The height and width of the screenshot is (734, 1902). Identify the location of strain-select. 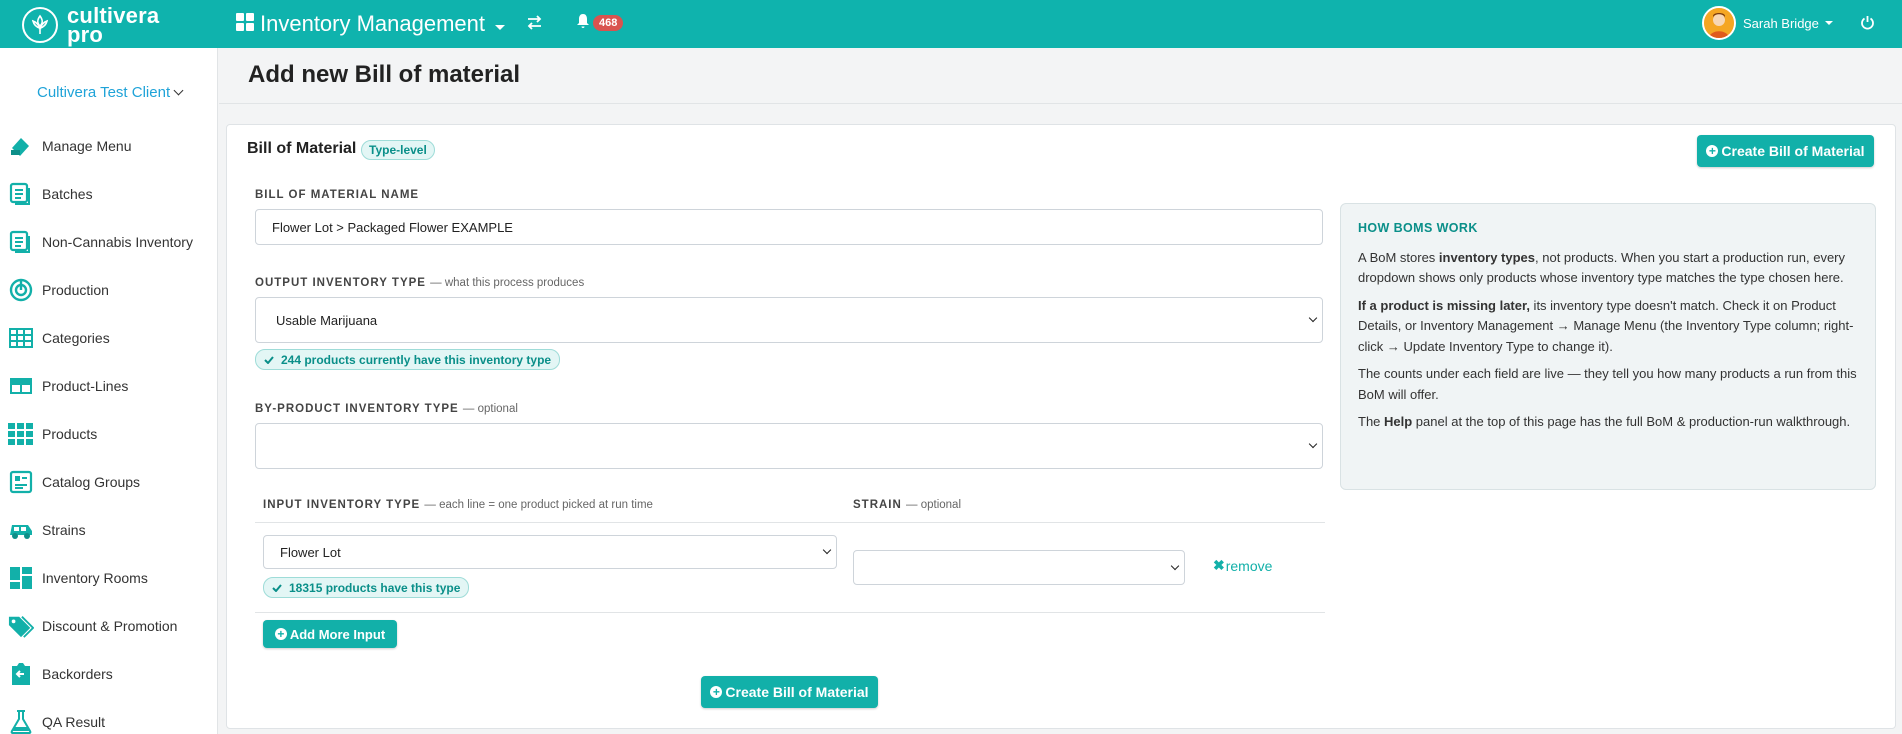
(1019, 567).